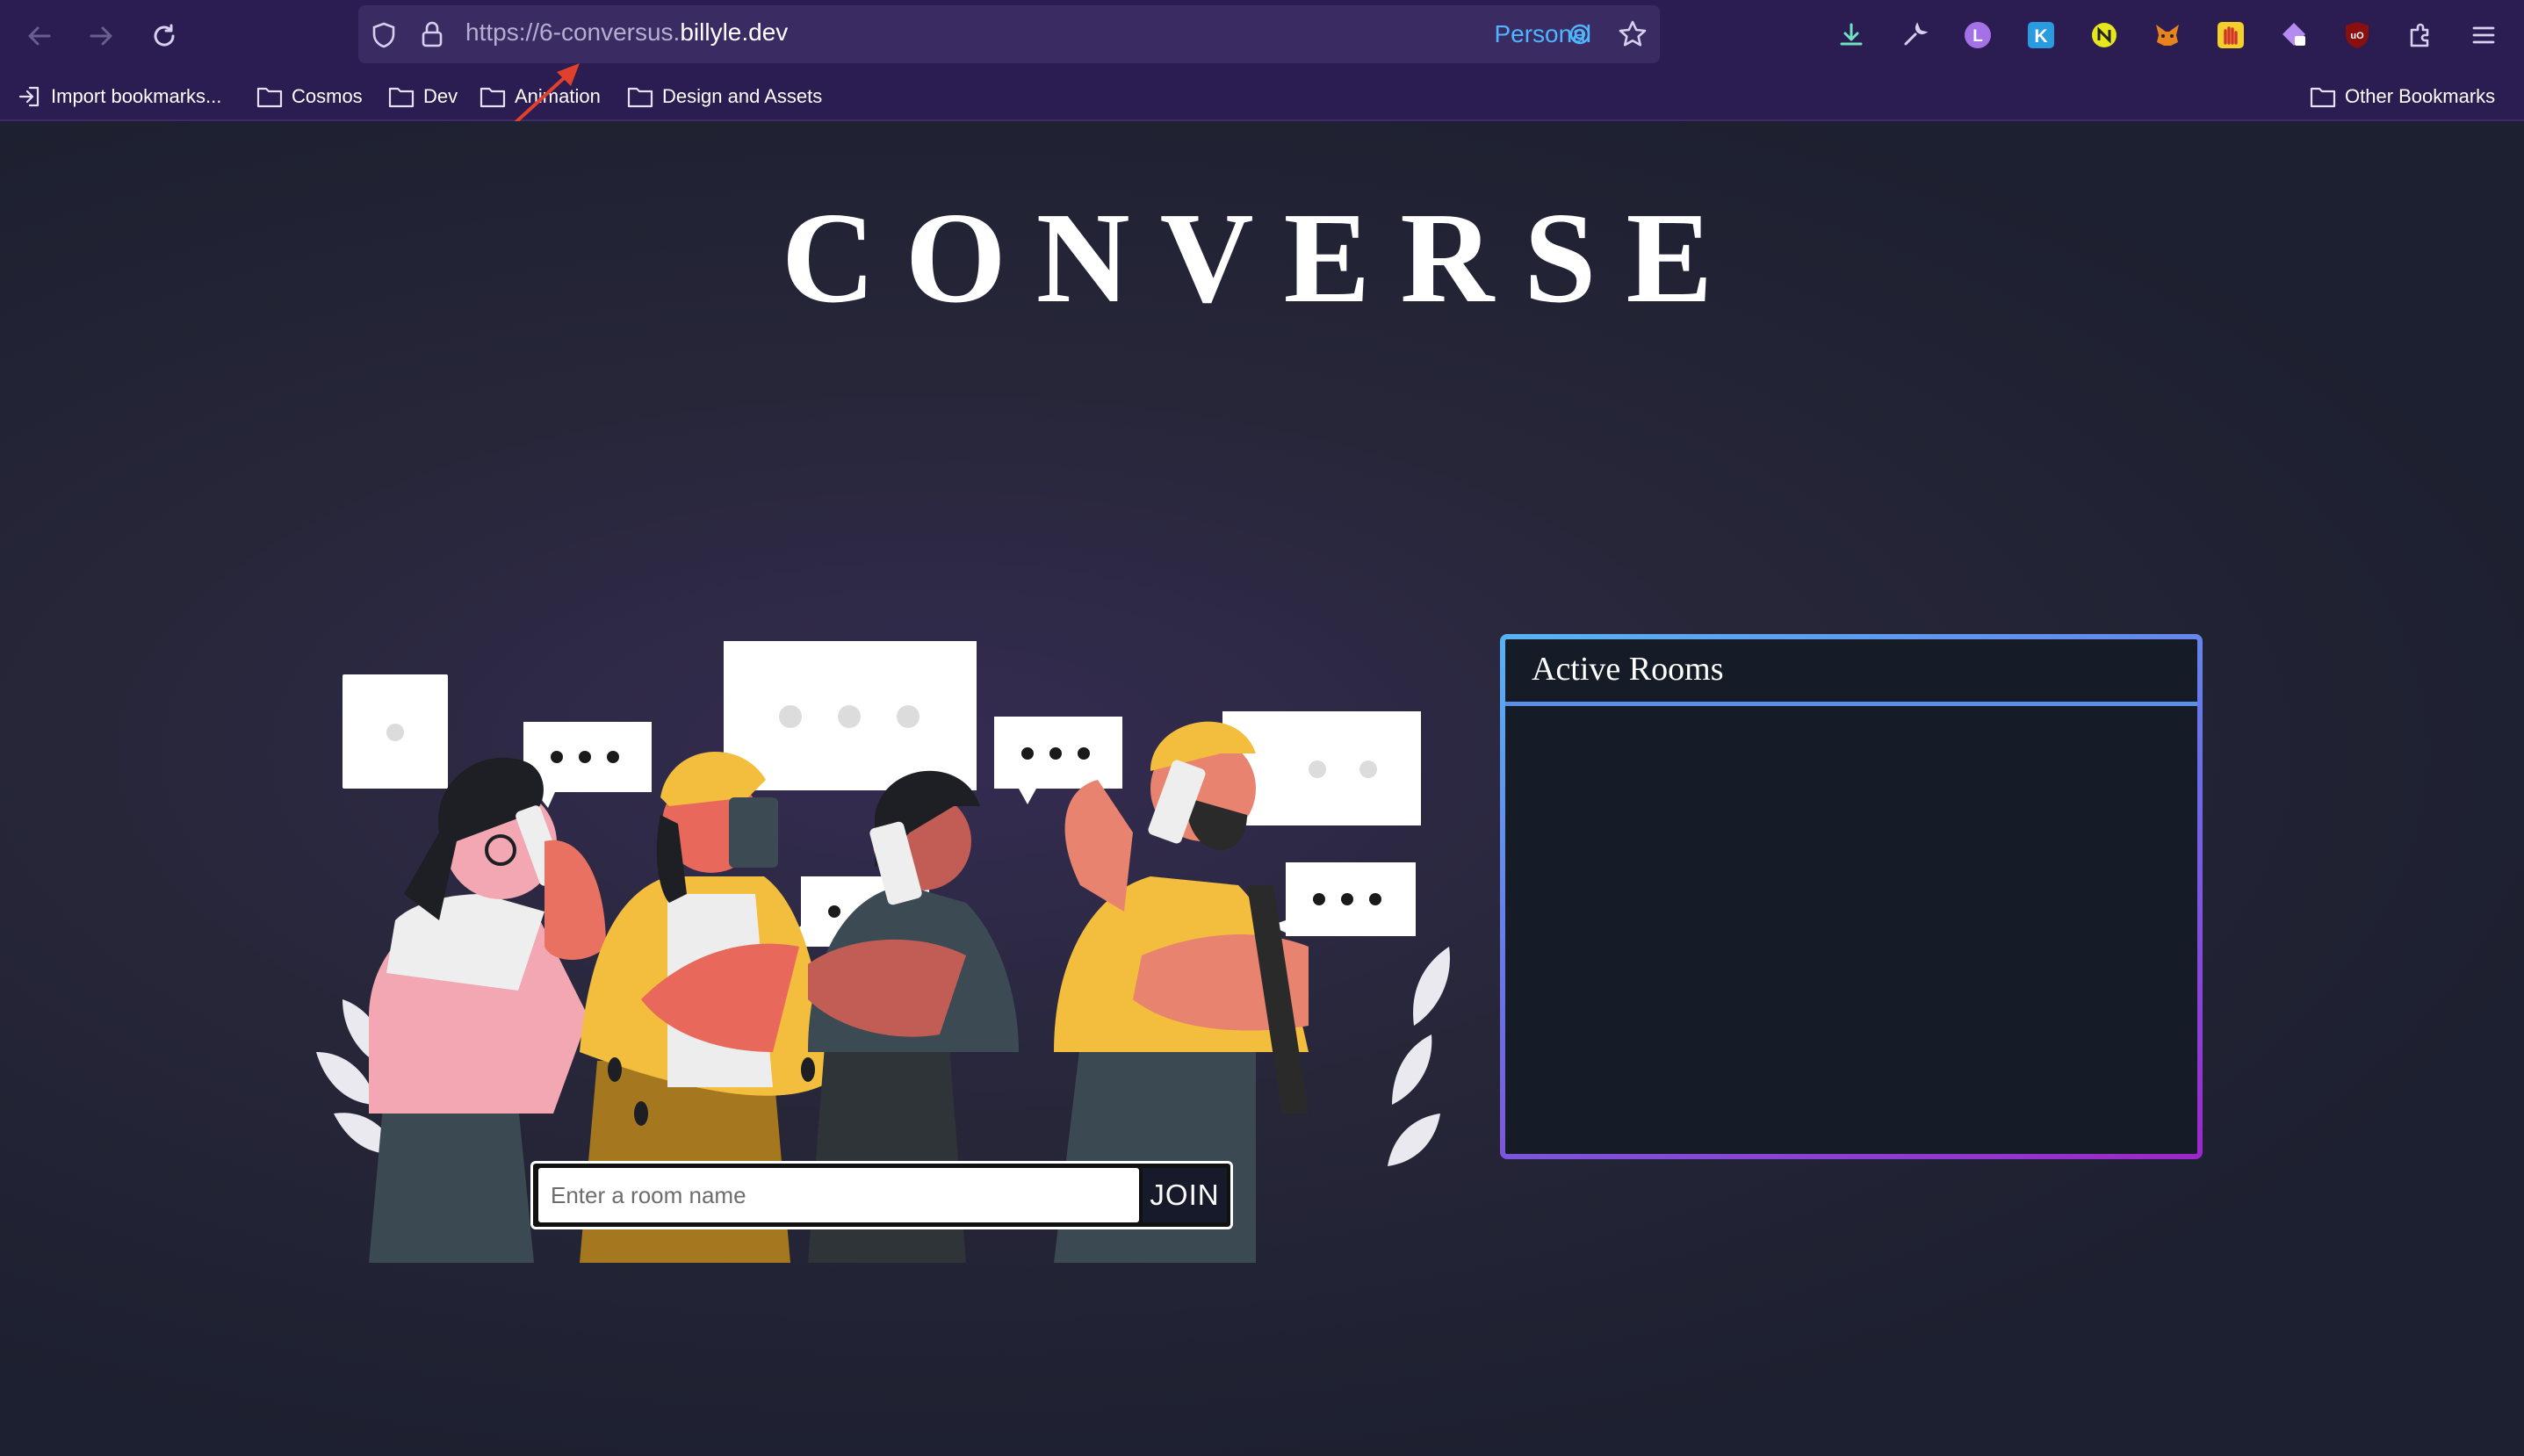 This screenshot has height=1456, width=2524. I want to click on profile-extension: L, so click(1977, 35).